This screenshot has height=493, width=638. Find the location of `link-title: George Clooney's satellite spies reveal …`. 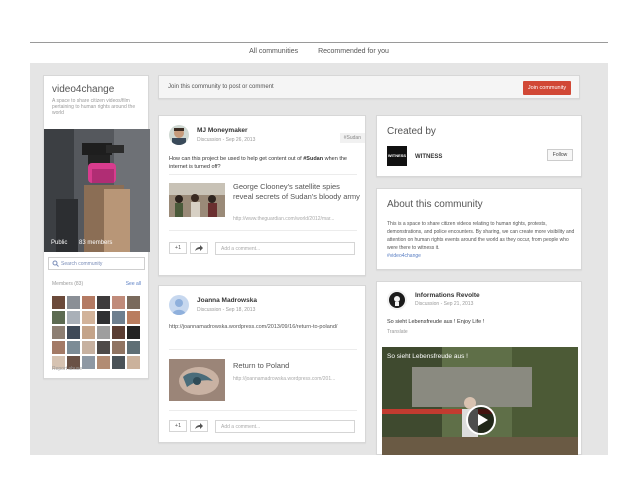

link-title: George Clooney's satellite spies reveal … is located at coordinates (297, 192).